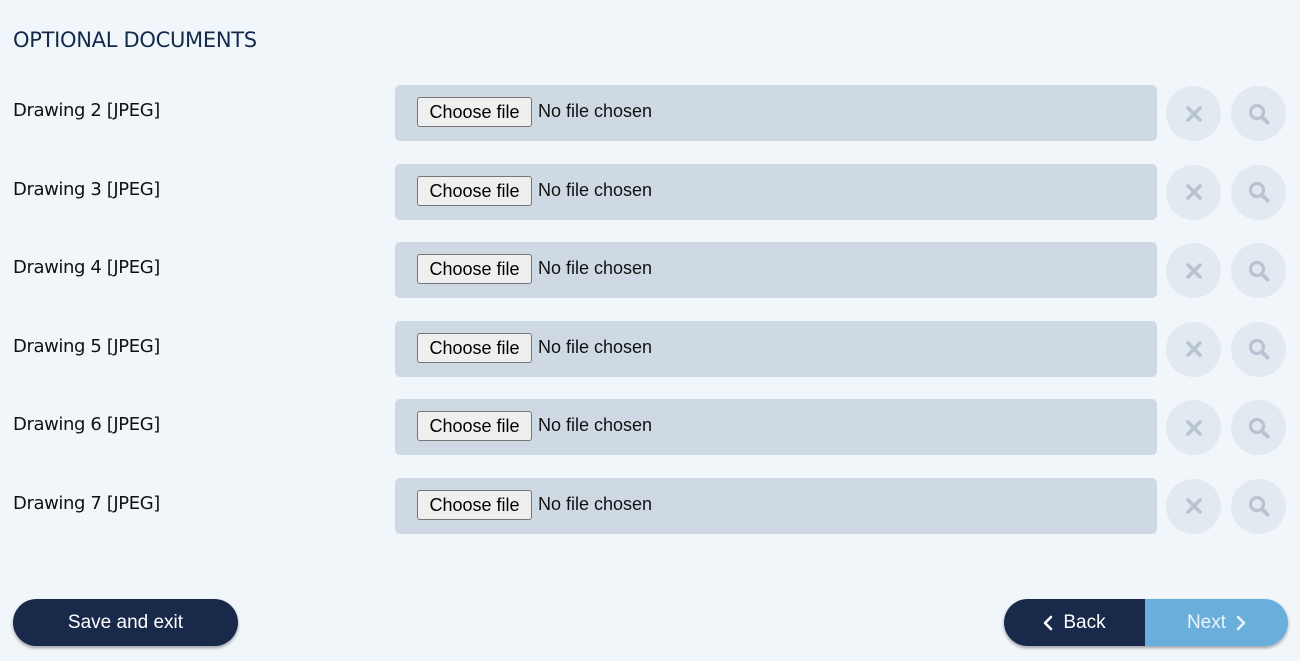  I want to click on next-button: Next, so click(1216, 622).